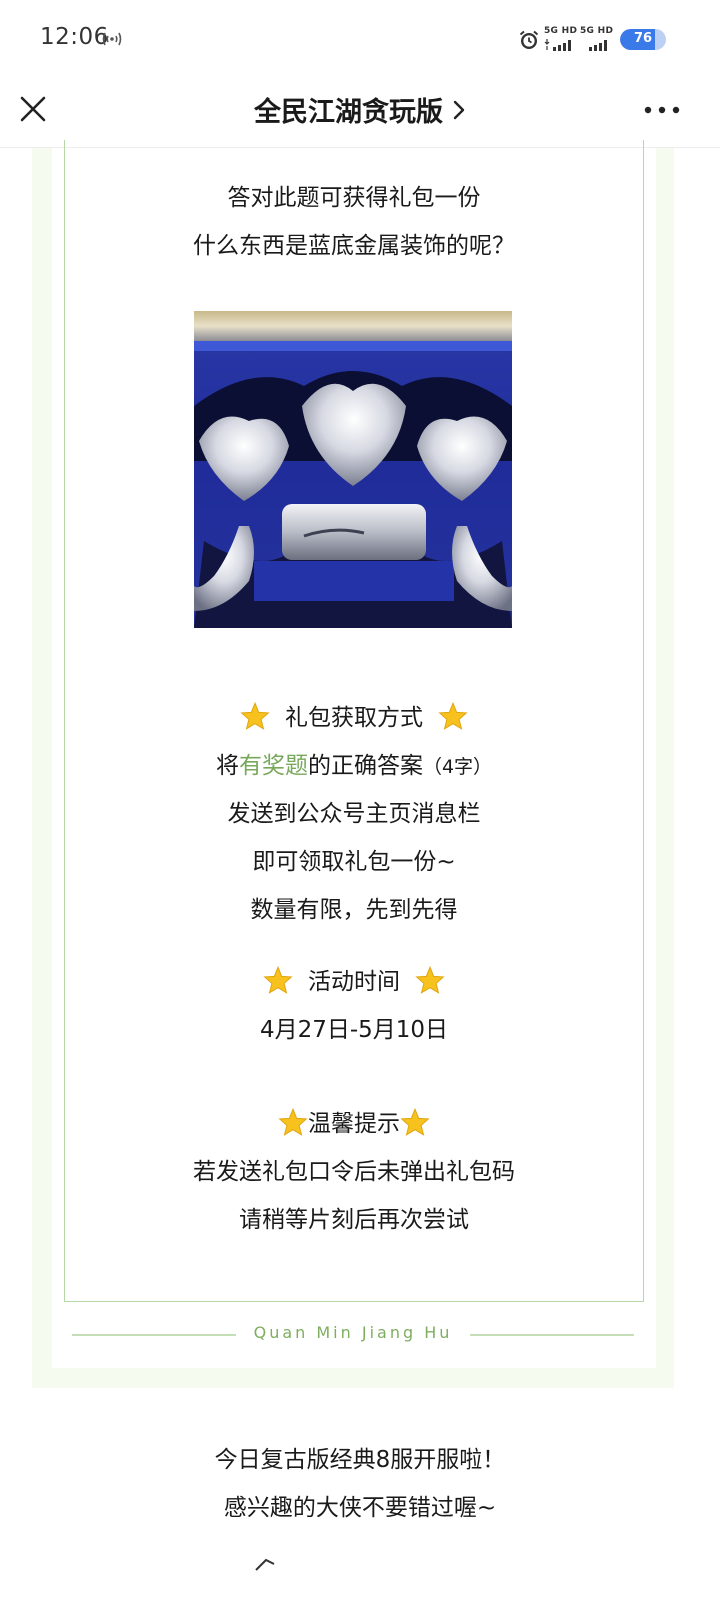 The width and height of the screenshot is (720, 1600). I want to click on puzzle-image, so click(353, 469).